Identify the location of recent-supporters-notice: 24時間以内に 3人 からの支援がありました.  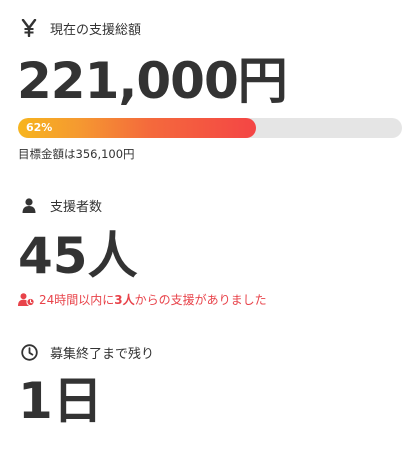
(219, 299).